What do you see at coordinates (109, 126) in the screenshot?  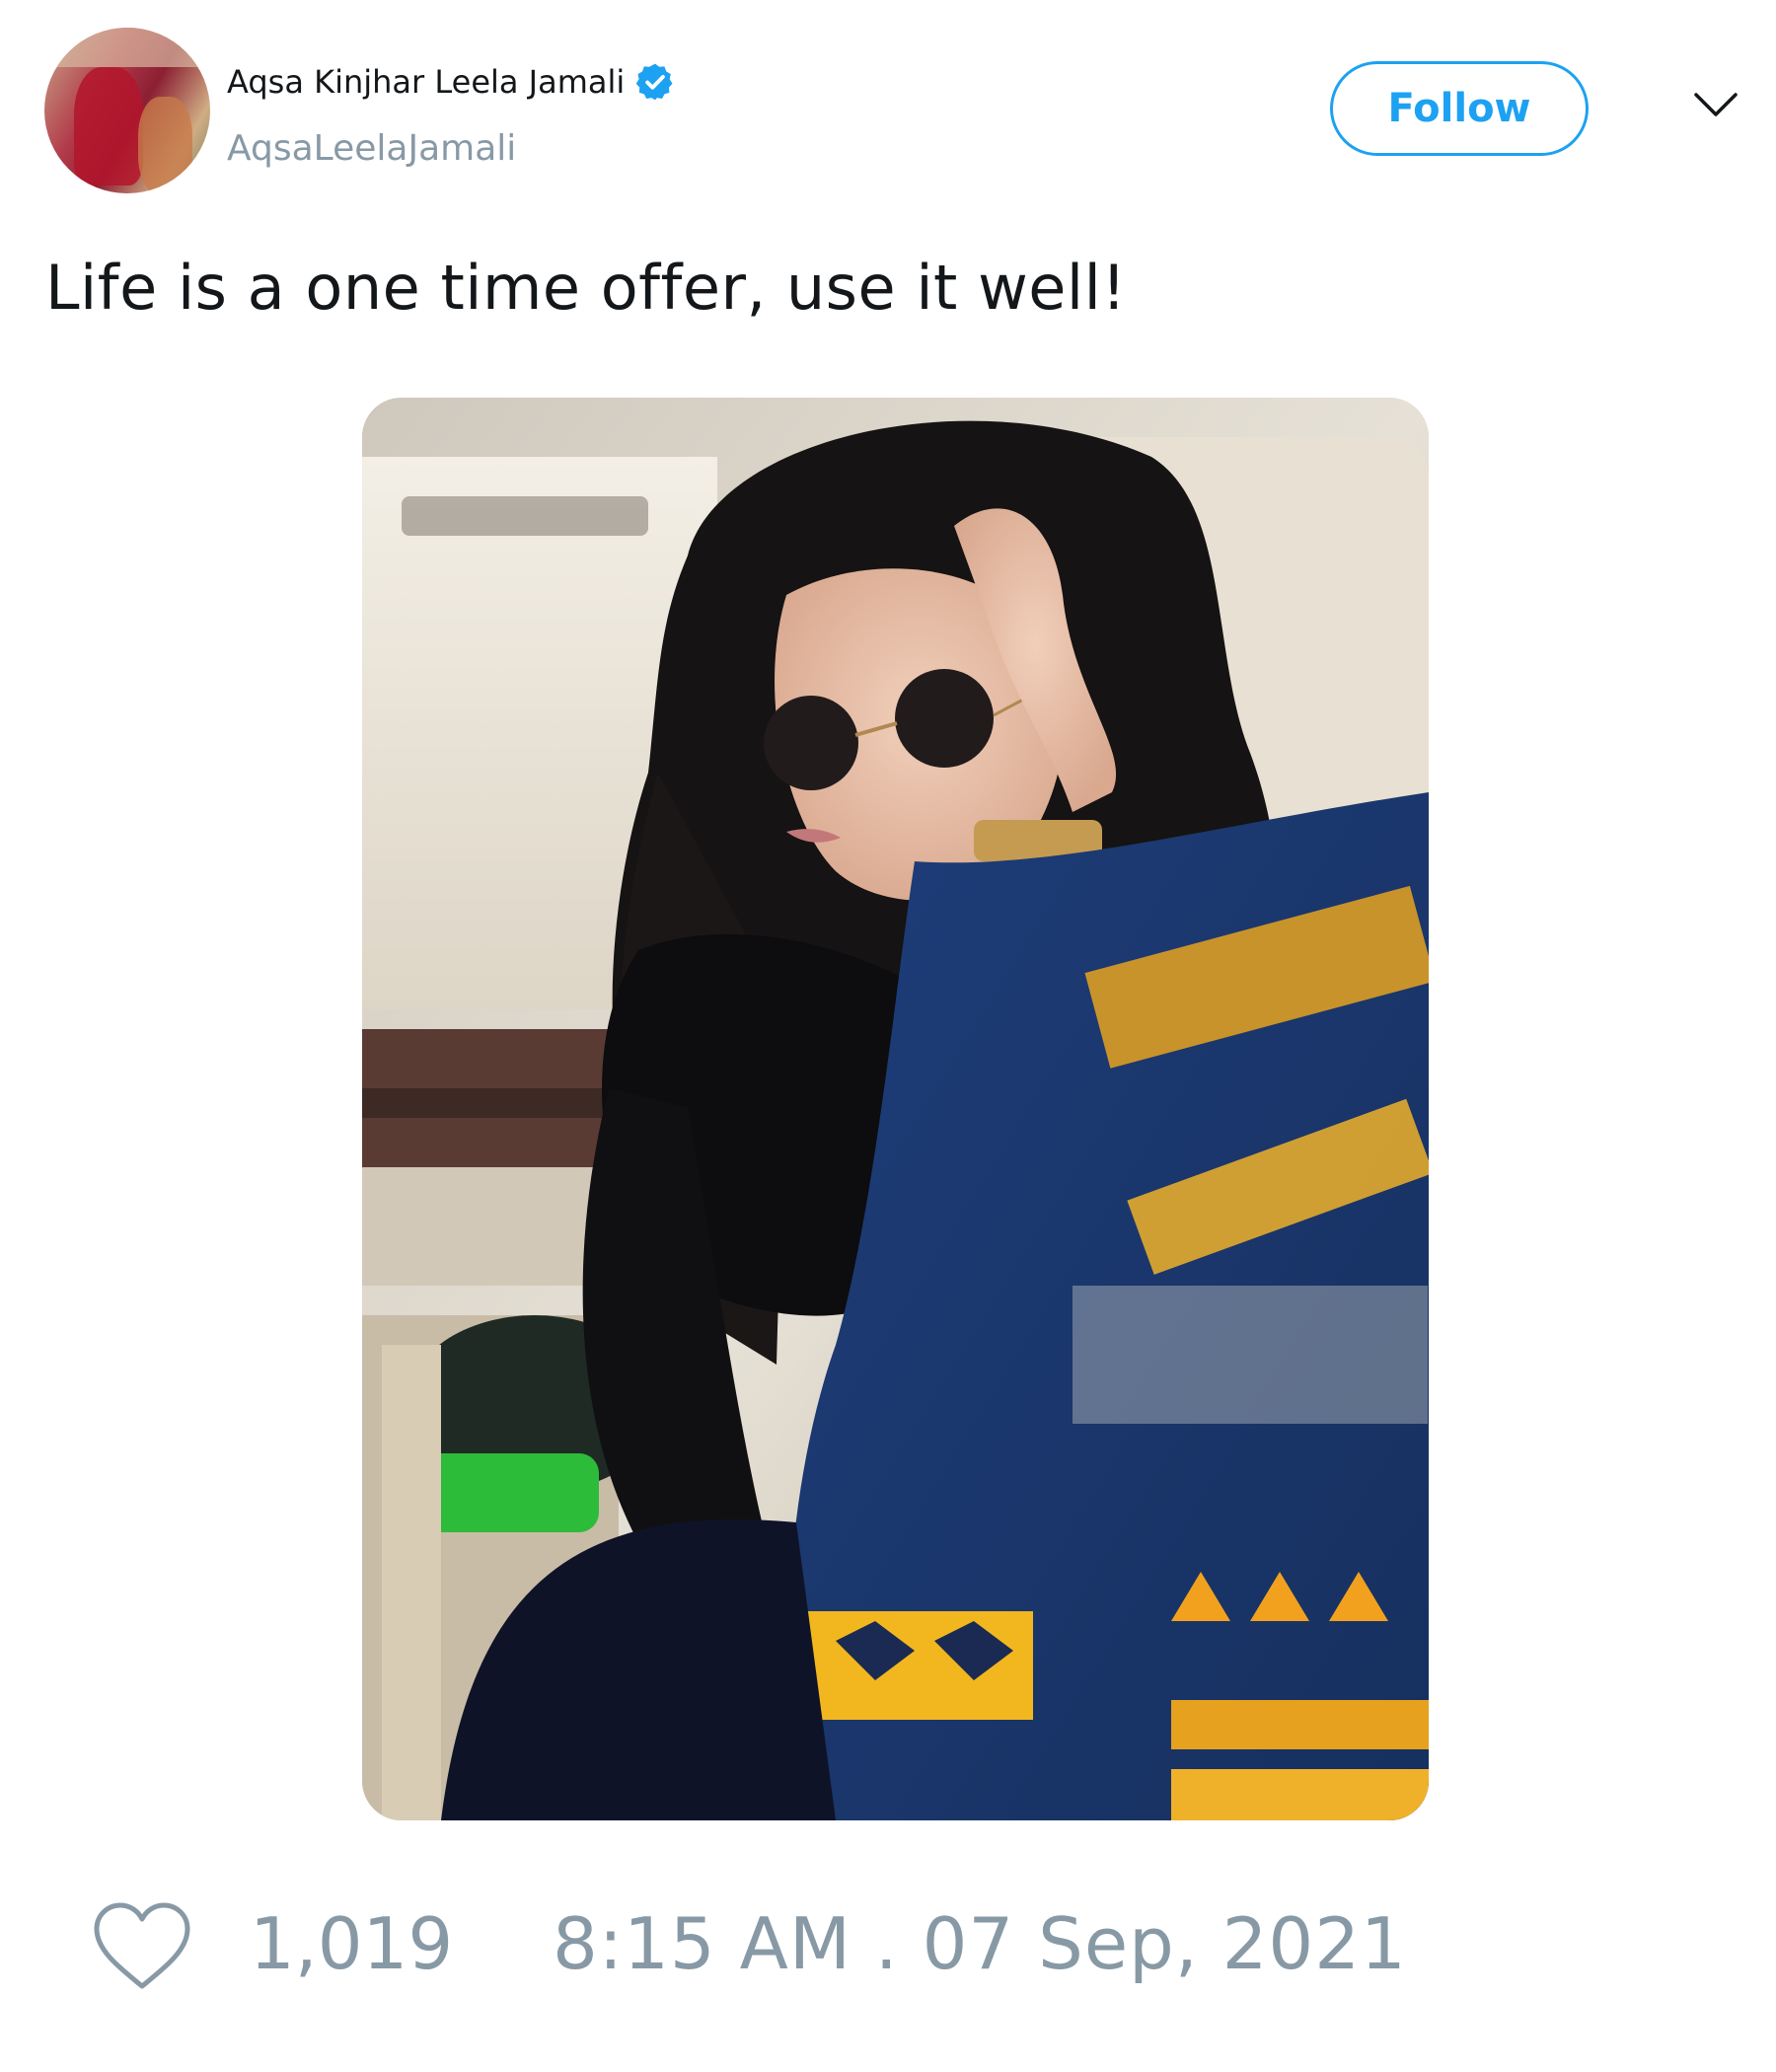 I see `avatar-figure` at bounding box center [109, 126].